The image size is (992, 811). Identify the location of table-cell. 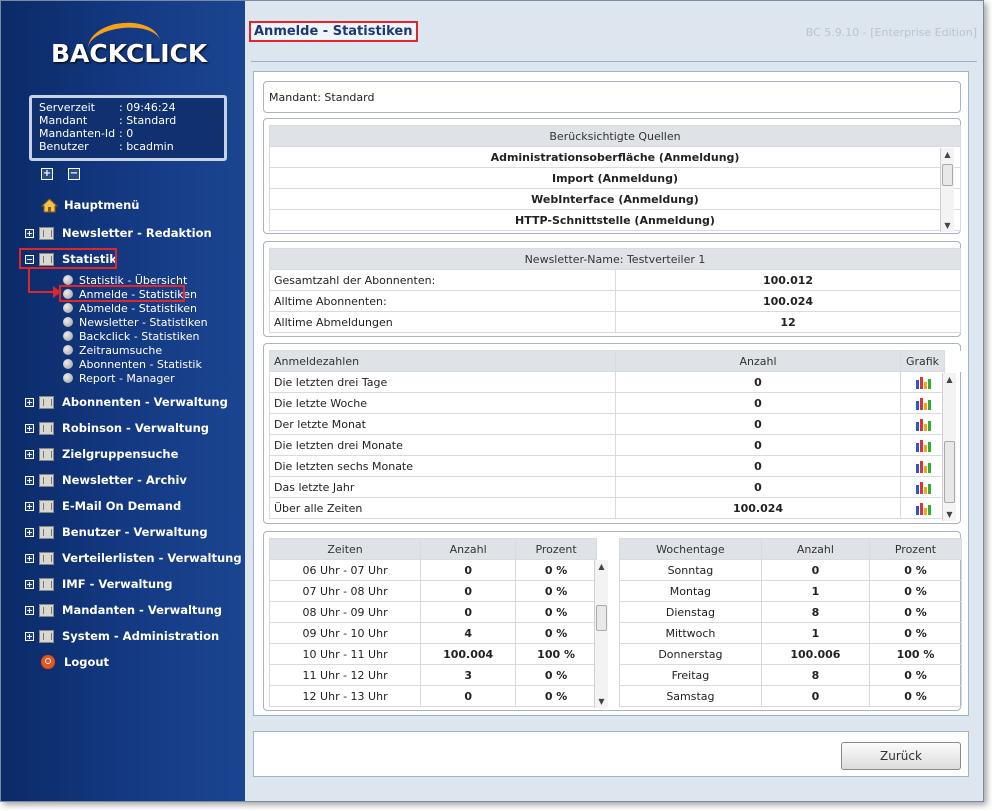
(922, 424).